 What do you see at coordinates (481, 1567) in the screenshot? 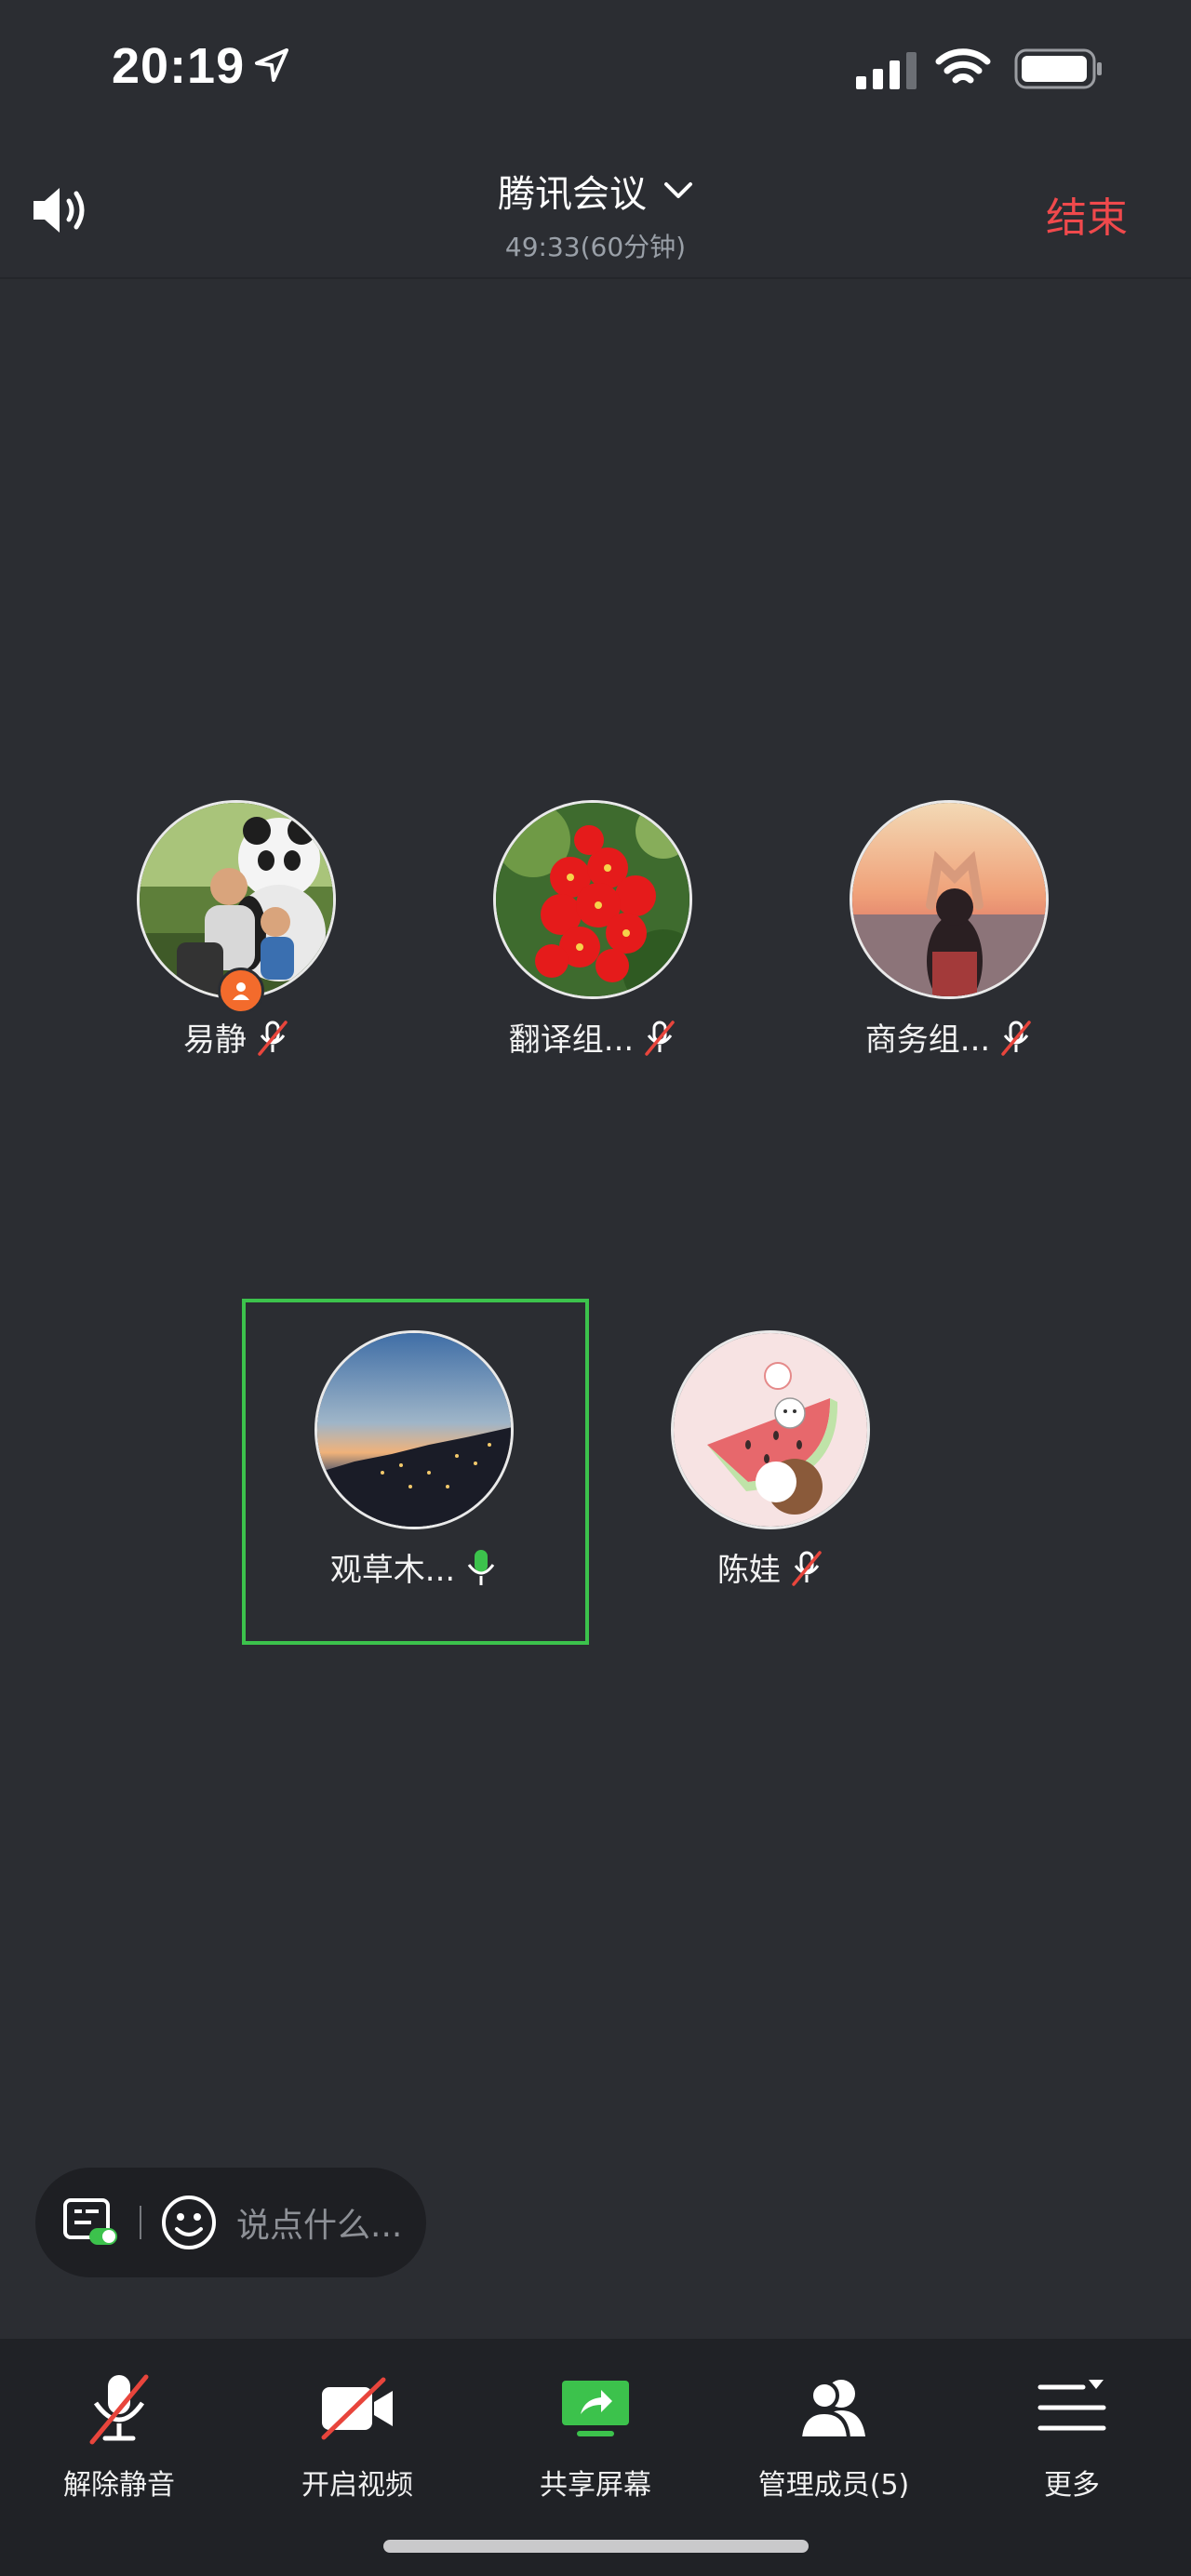
I see `mic-speaking-icon` at bounding box center [481, 1567].